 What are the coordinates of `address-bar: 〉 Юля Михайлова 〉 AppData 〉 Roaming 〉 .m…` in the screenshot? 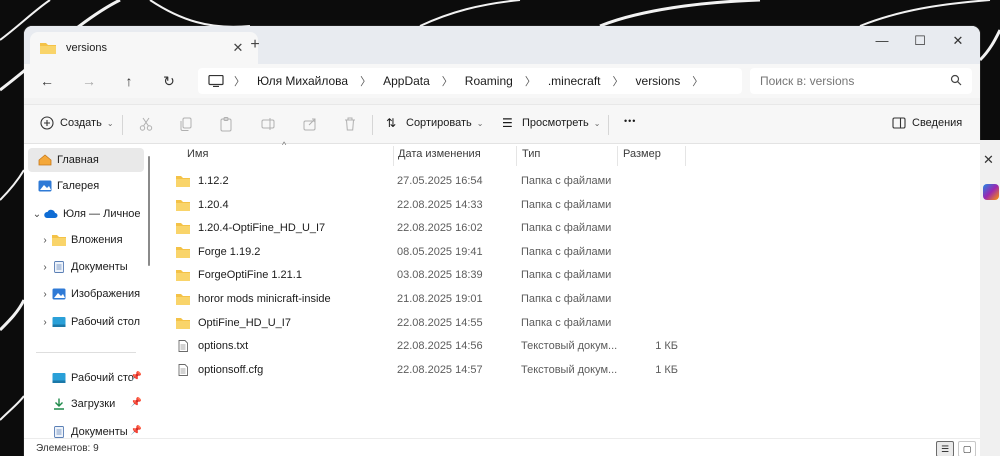 It's located at (470, 81).